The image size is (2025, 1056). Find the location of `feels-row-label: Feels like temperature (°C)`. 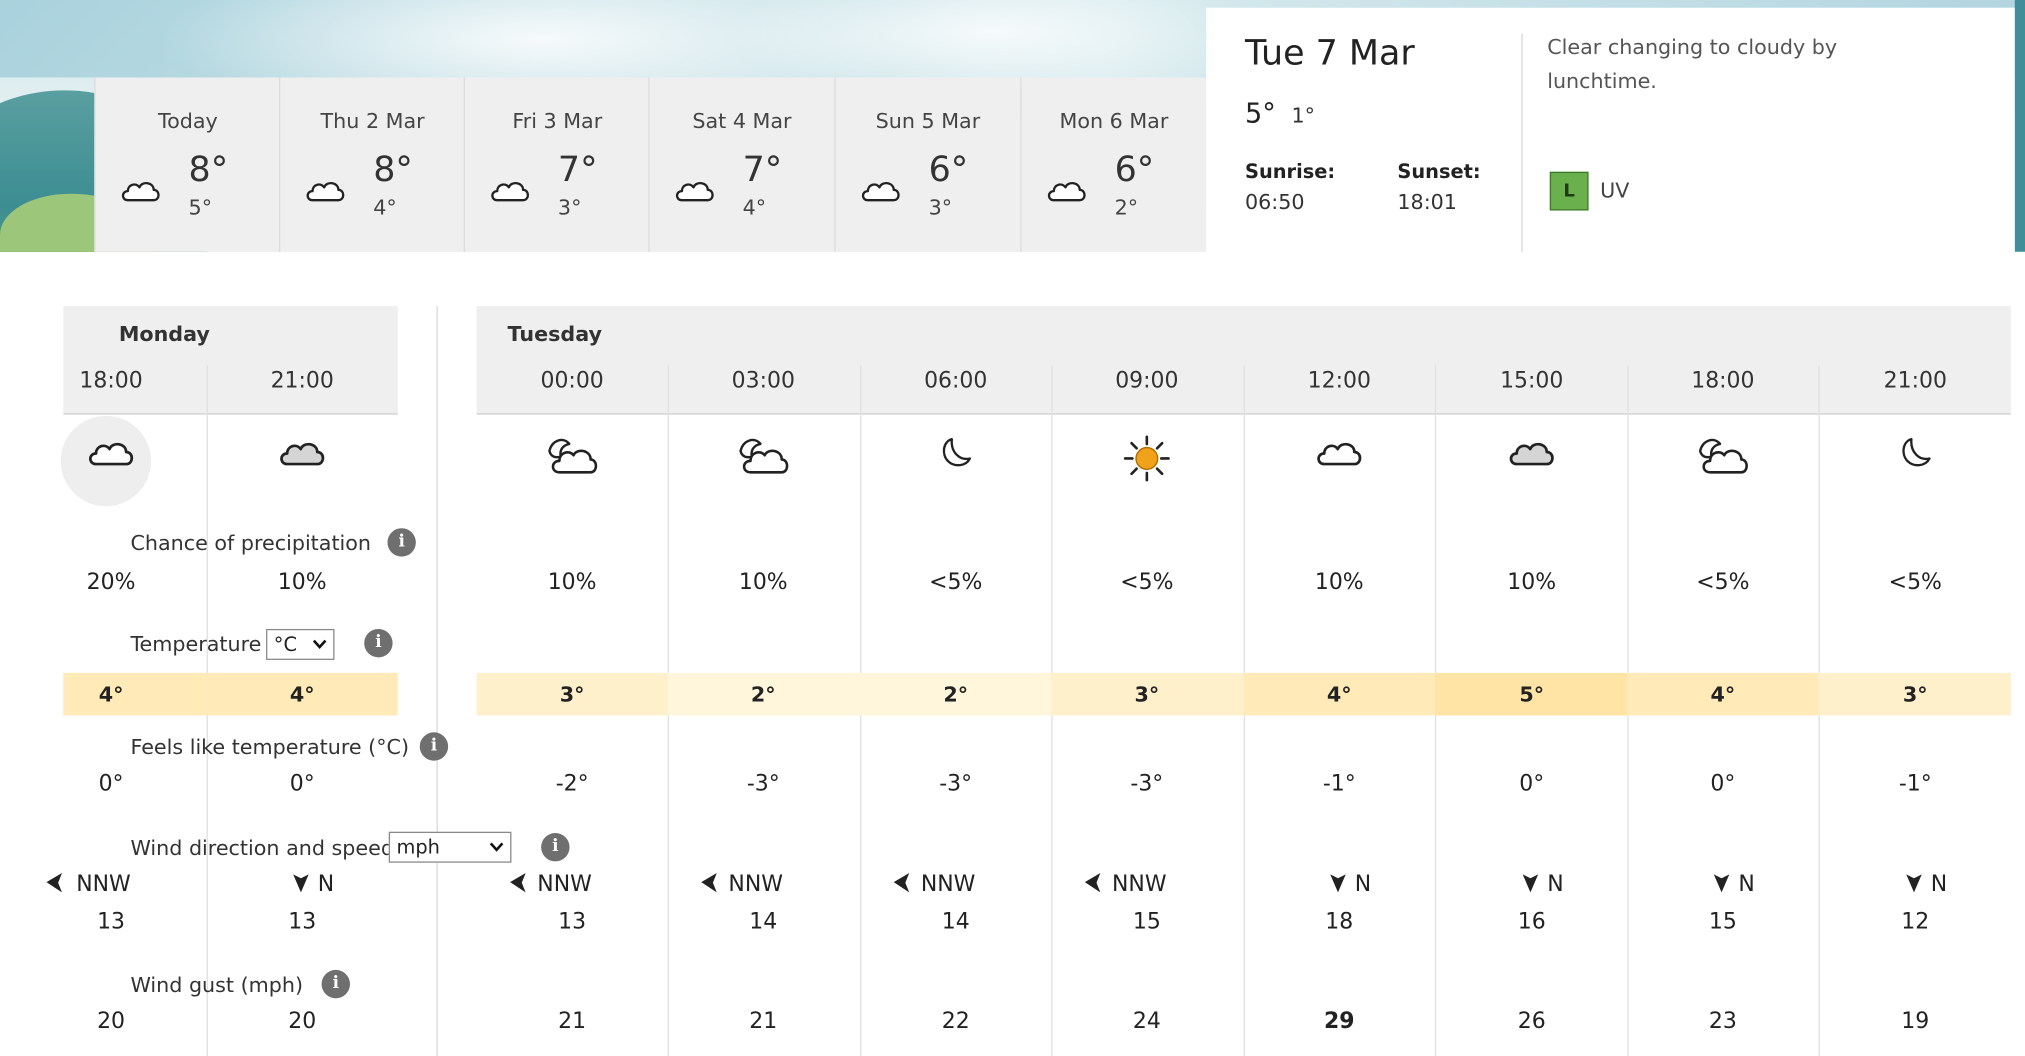

feels-row-label: Feels like temperature (°C) is located at coordinates (270, 747).